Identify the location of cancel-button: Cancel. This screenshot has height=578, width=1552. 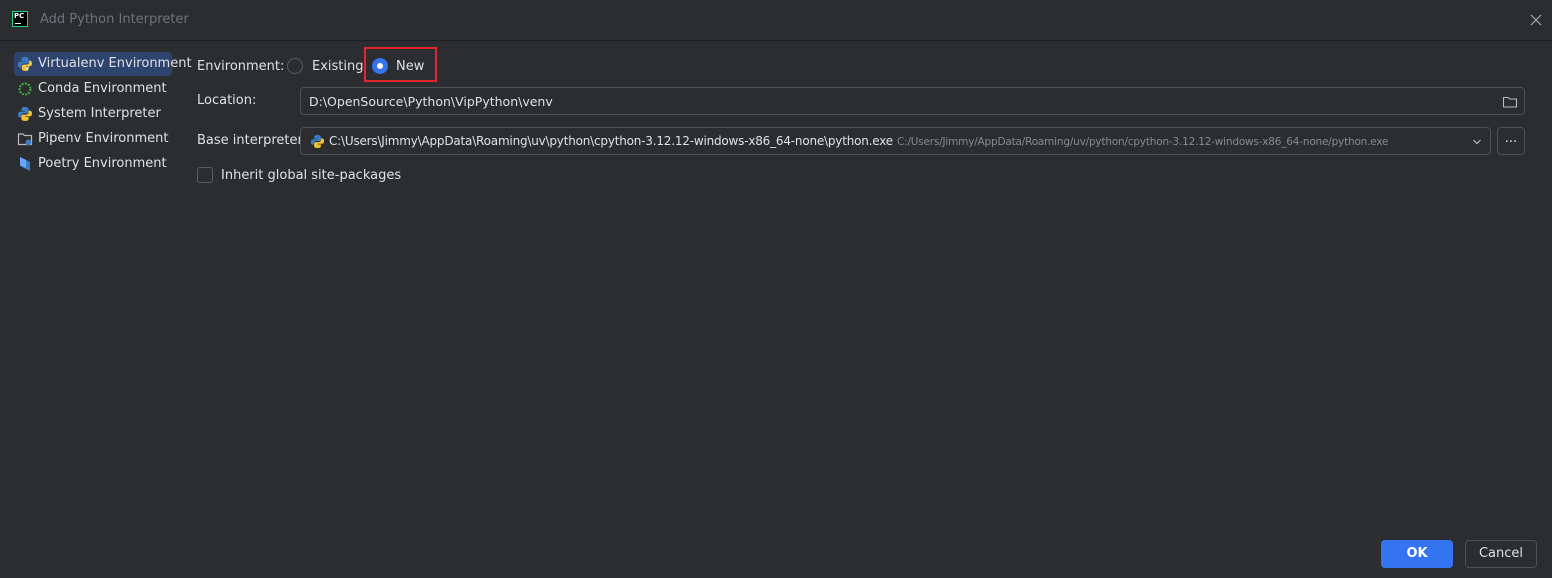
(1501, 554).